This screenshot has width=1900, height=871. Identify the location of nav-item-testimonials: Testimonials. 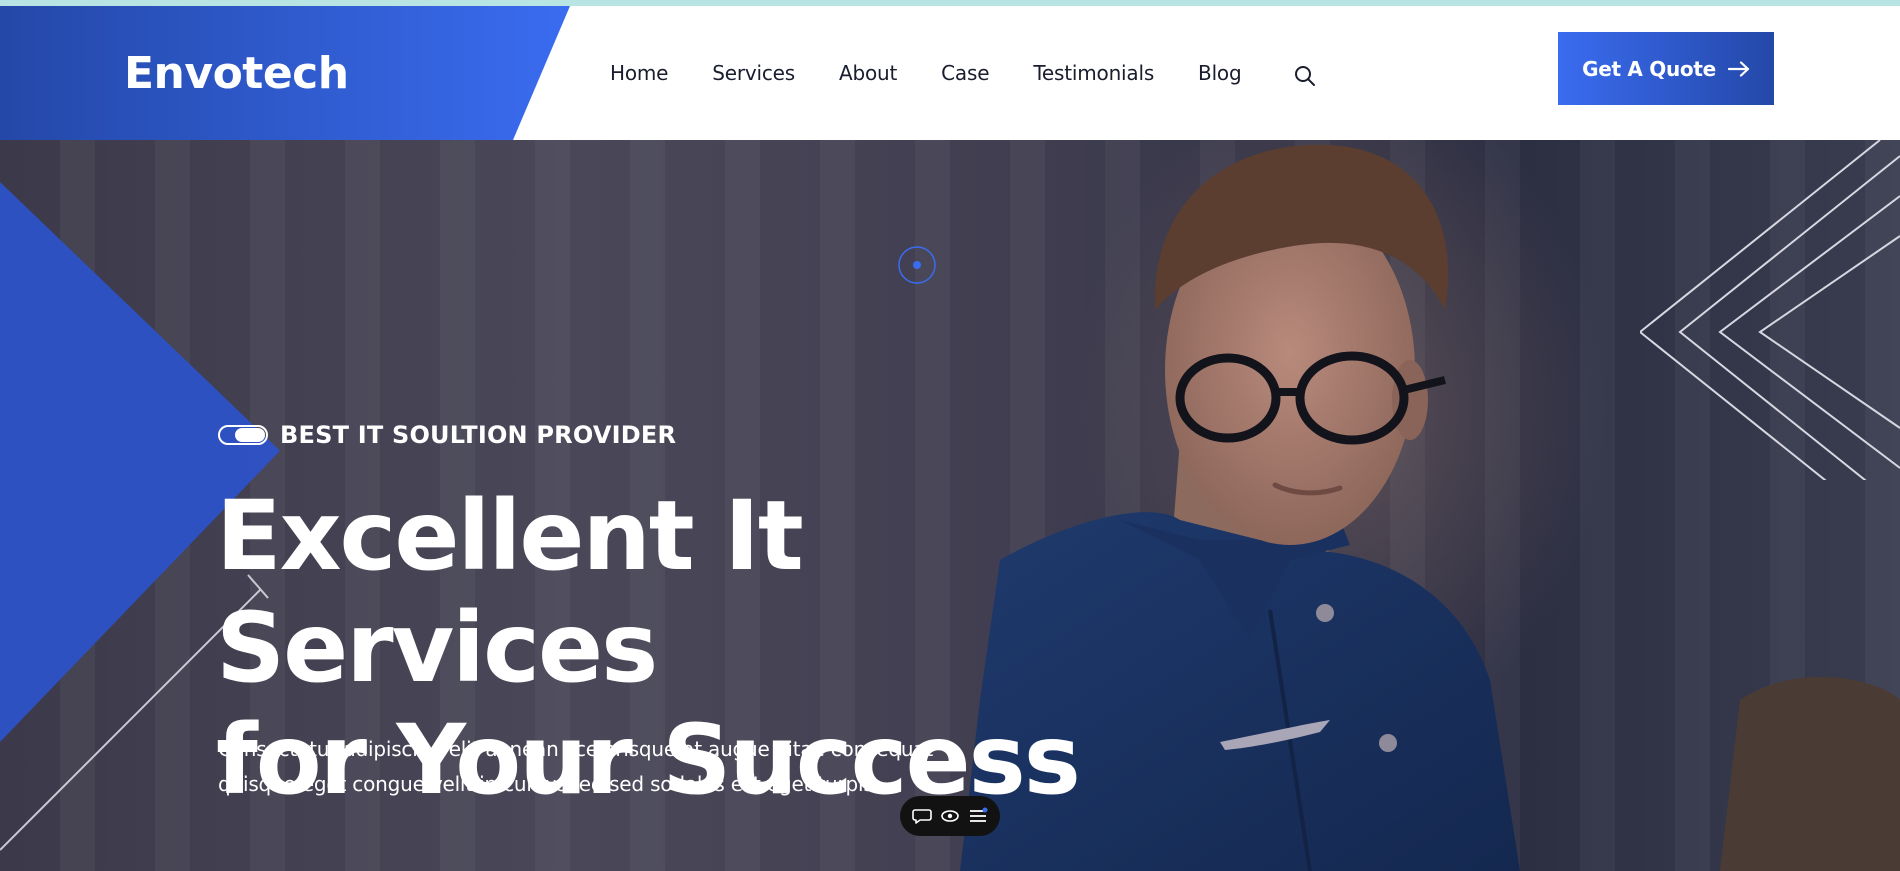
(1093, 73).